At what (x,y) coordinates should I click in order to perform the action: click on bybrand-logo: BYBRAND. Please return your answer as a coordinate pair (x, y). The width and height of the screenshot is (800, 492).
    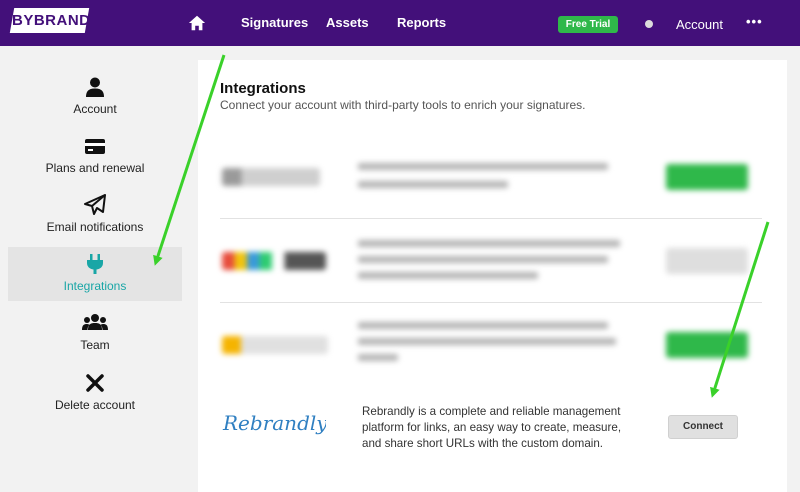
    Looking at the image, I should click on (50, 20).